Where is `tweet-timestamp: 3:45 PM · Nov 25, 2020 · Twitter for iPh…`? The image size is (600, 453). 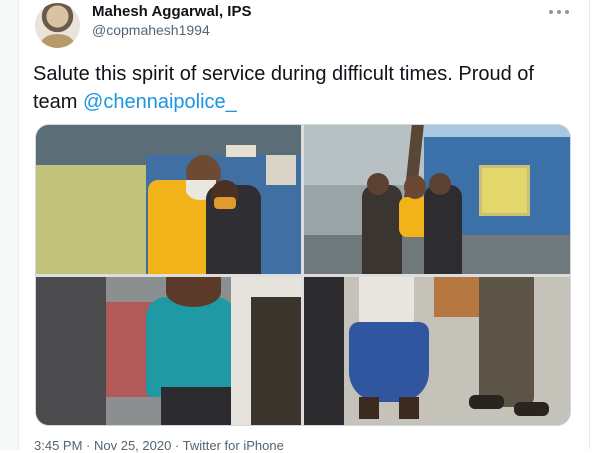 tweet-timestamp: 3:45 PM · Nov 25, 2020 · Twitter for iPh… is located at coordinates (159, 445).